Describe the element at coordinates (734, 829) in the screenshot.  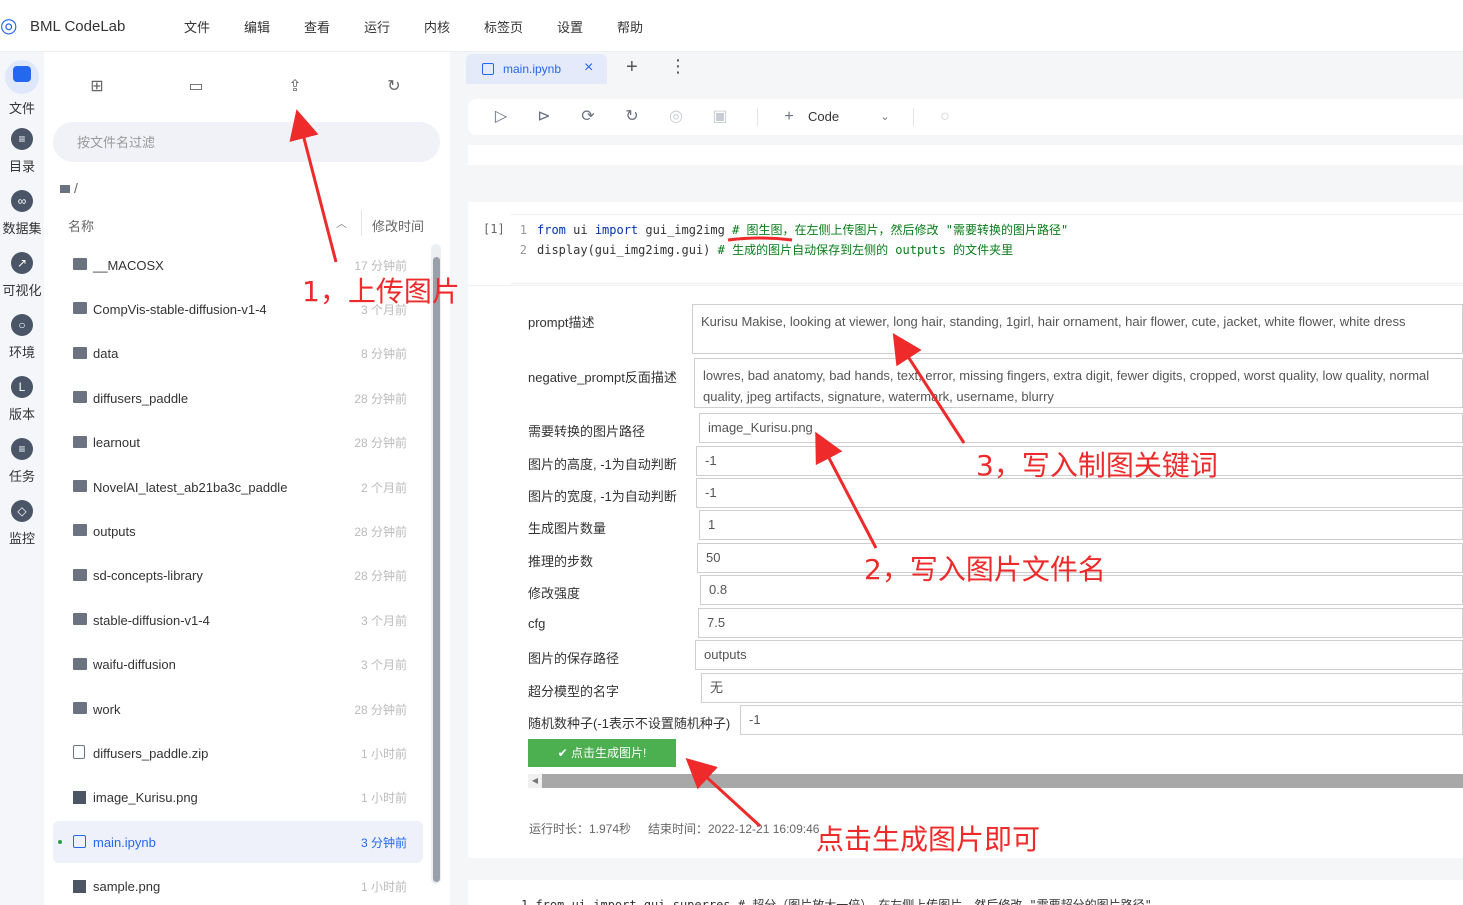
I see `run-end-time: 结束时间：2022-12-21 16:09:46` at that location.